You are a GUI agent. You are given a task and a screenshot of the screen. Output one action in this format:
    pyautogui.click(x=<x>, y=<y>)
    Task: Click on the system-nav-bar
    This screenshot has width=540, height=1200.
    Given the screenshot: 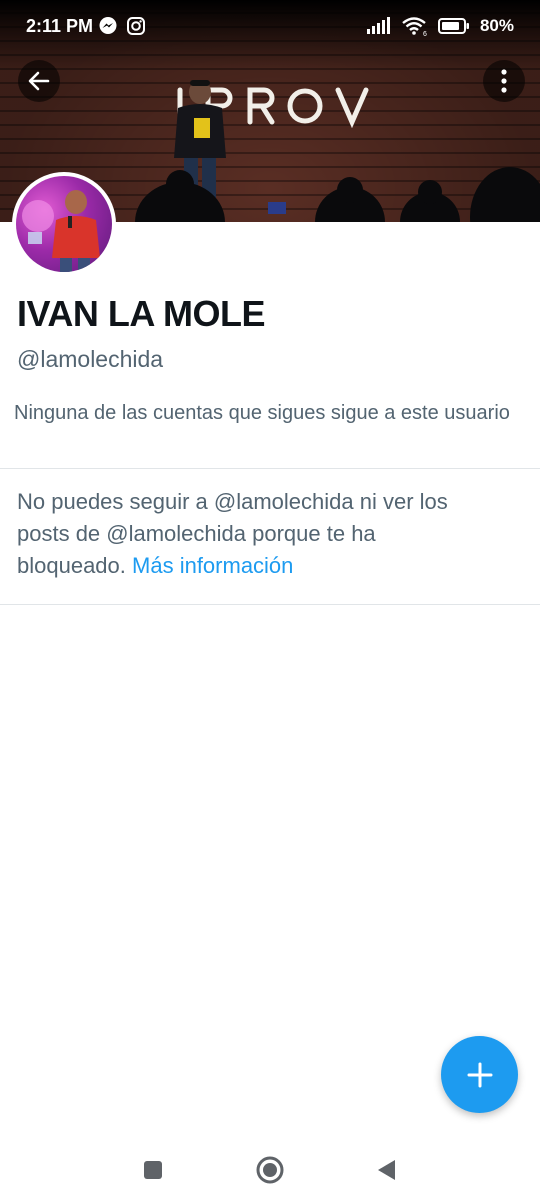 What is the action you would take?
    pyautogui.click(x=270, y=1170)
    